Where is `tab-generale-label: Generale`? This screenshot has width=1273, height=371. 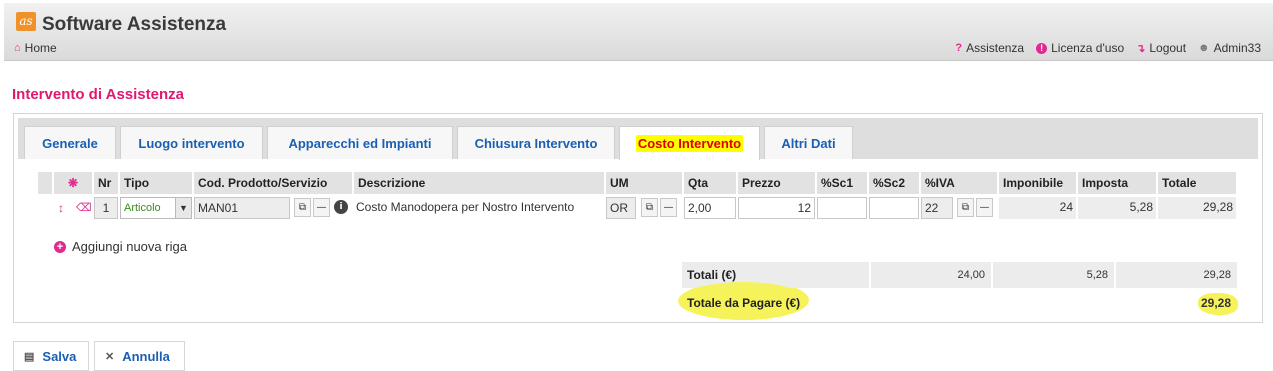 tab-generale-label: Generale is located at coordinates (70, 143).